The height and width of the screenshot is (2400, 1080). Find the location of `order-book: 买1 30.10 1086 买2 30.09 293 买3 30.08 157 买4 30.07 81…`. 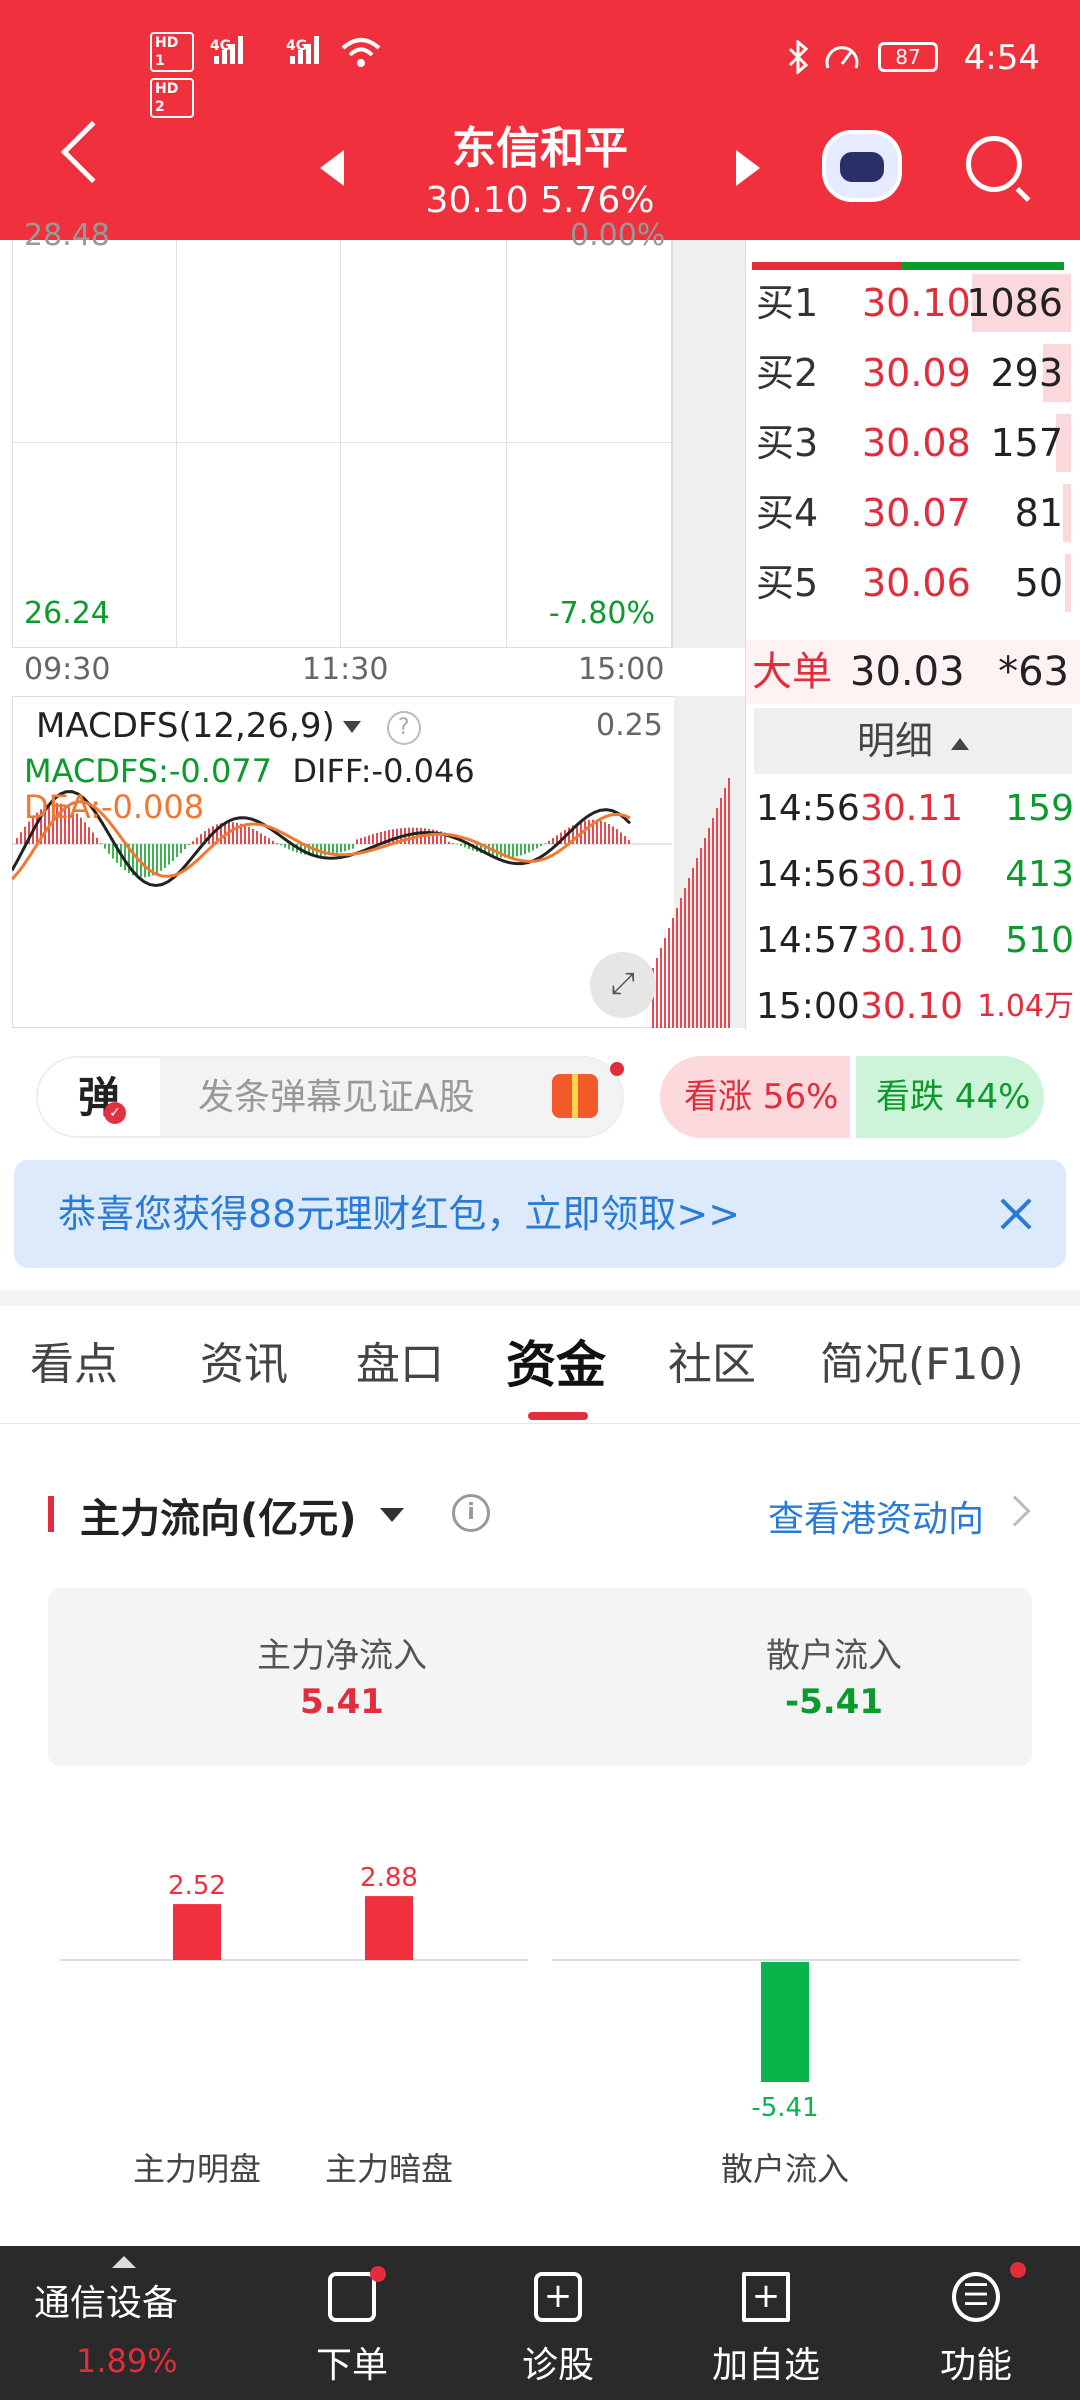

order-book: 买1 30.10 1086 买2 30.09 293 买3 30.08 157 买4 30.07 81… is located at coordinates (912, 635).